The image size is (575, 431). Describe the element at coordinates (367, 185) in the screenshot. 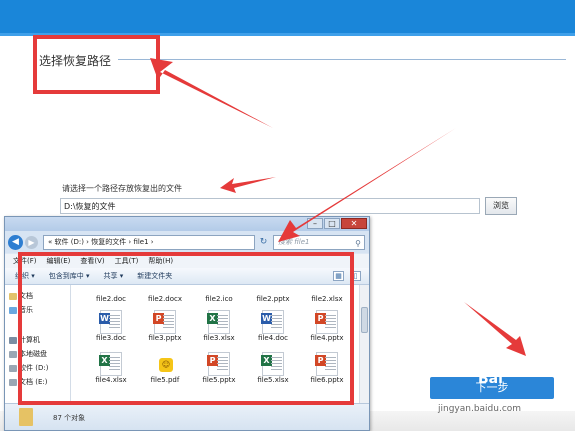

I see `arrow-to-explorer` at that location.